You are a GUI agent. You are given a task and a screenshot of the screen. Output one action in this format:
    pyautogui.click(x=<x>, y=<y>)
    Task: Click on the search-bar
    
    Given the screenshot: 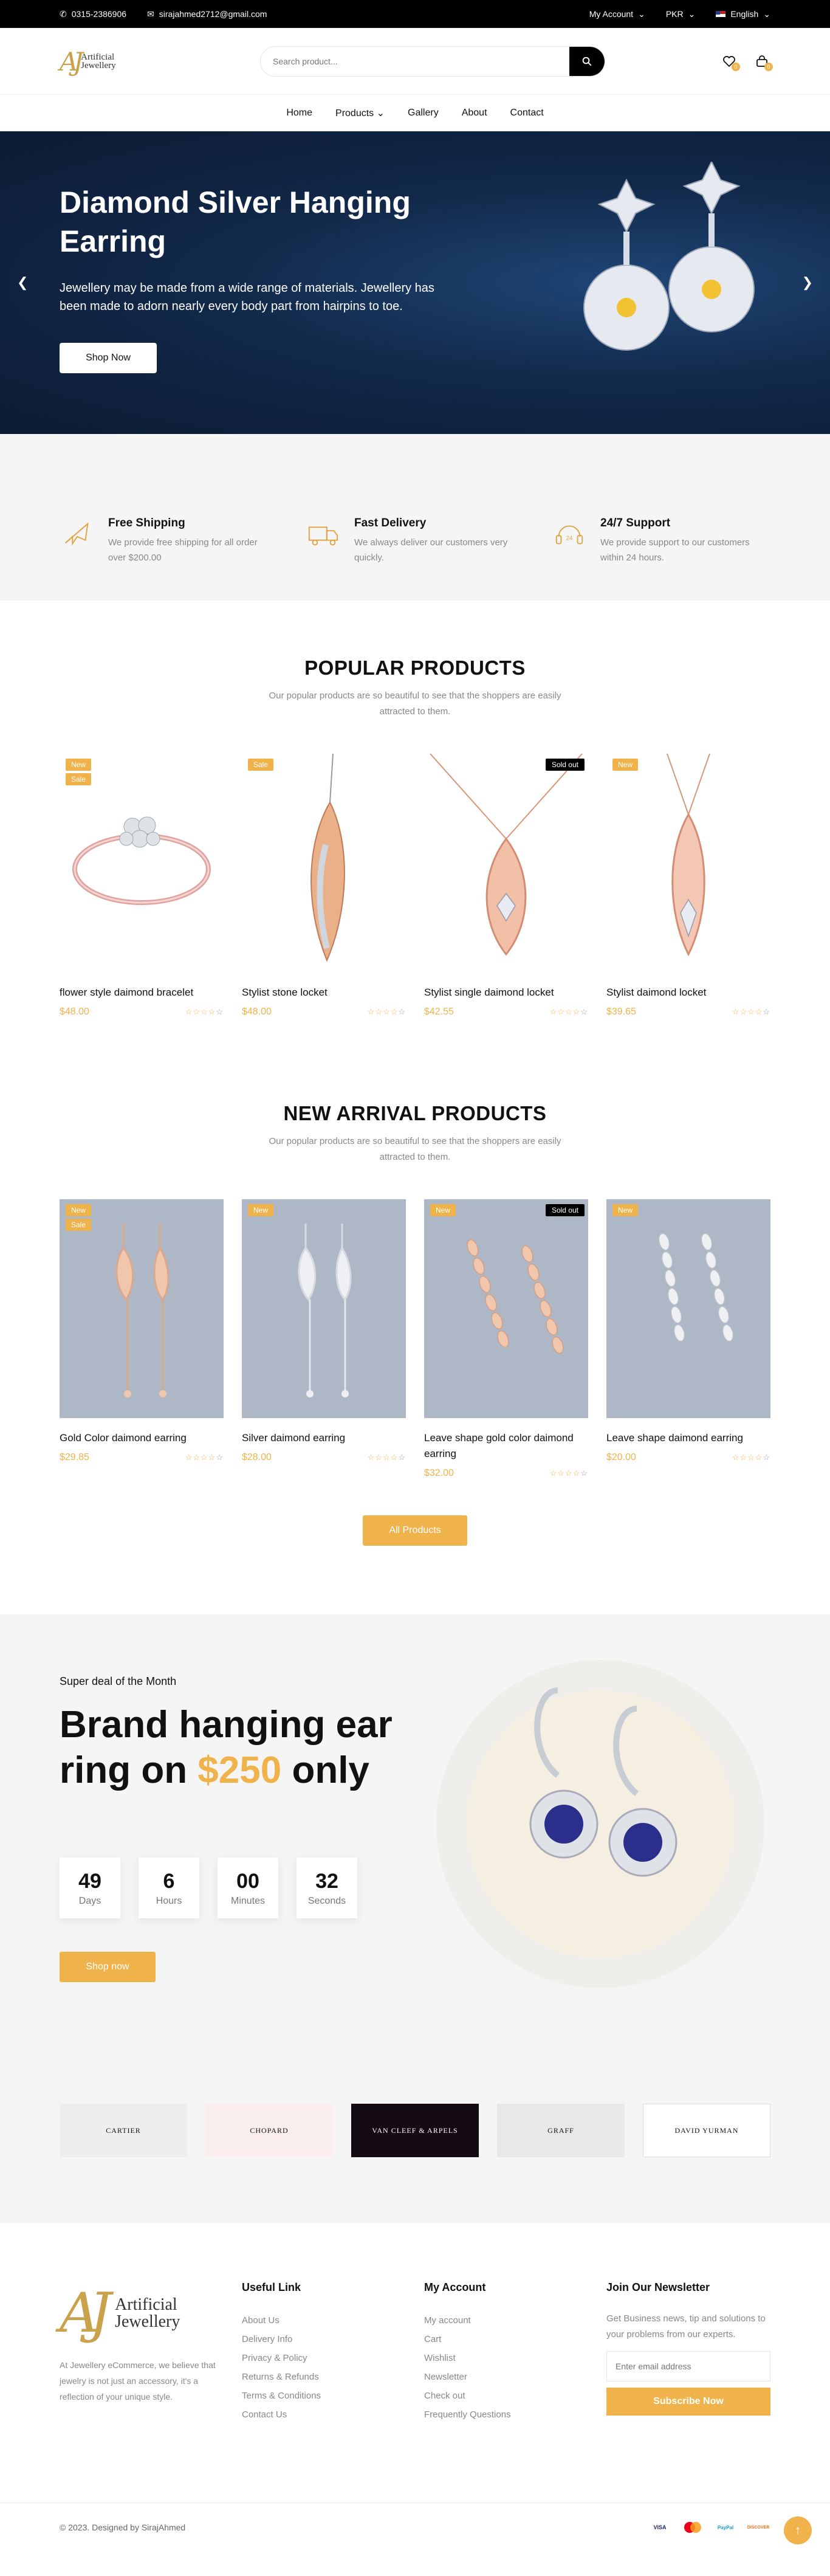 What is the action you would take?
    pyautogui.click(x=432, y=62)
    